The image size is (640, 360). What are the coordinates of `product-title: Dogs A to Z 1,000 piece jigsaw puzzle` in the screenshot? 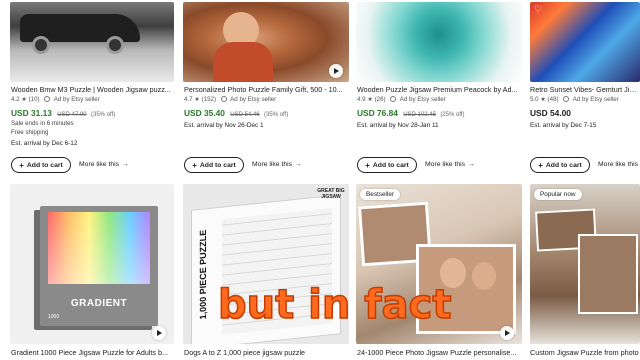 It's located at (267, 352).